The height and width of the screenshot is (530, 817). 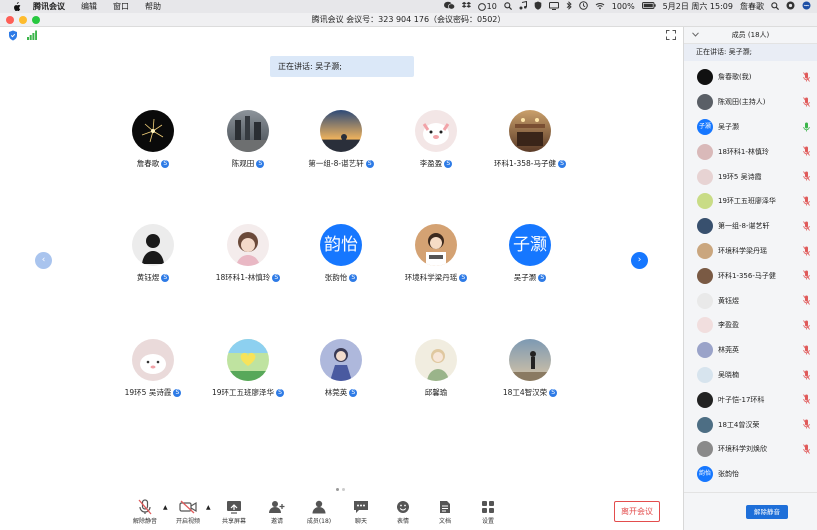 What do you see at coordinates (89, 6) in the screenshot?
I see `menu-edit: 编辑` at bounding box center [89, 6].